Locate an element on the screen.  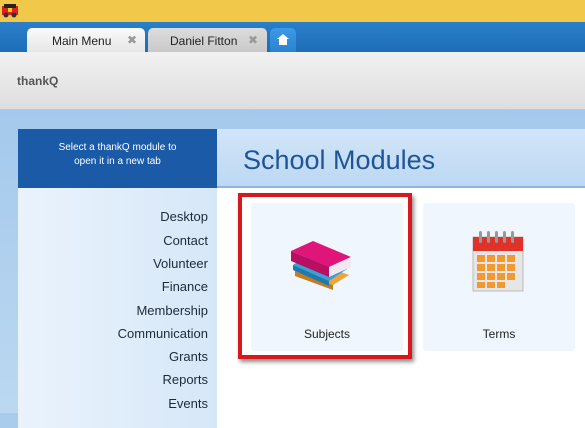
title-bar is located at coordinates (292, 11).